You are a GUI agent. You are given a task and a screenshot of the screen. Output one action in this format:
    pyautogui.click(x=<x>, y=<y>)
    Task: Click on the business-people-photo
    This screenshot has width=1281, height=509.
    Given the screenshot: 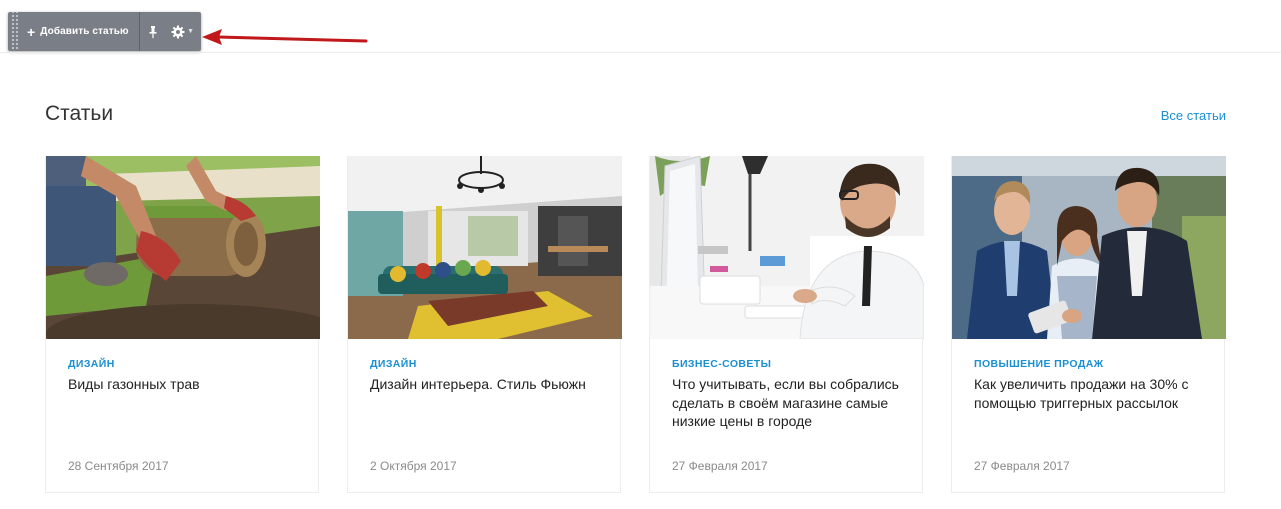 What is the action you would take?
    pyautogui.click(x=1089, y=247)
    